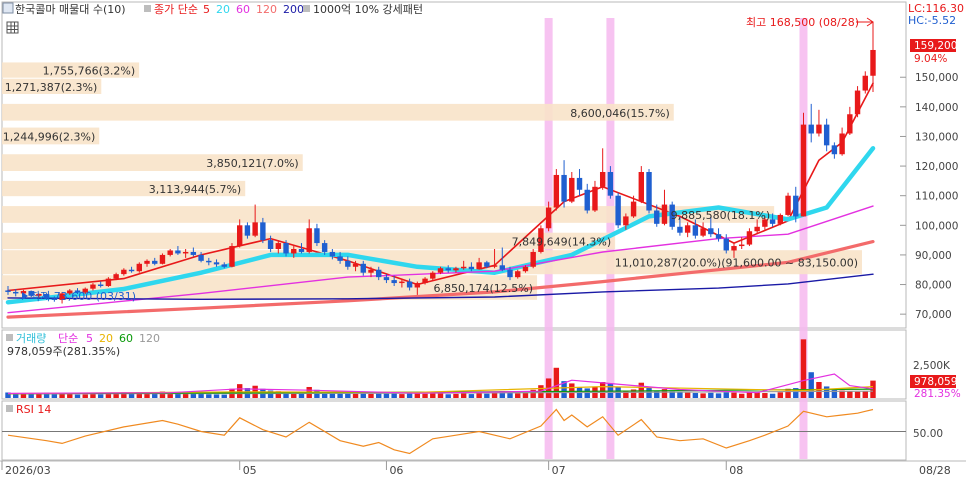  I want to click on volume-profile-label: 1,271,387(2.3%), so click(51, 87).